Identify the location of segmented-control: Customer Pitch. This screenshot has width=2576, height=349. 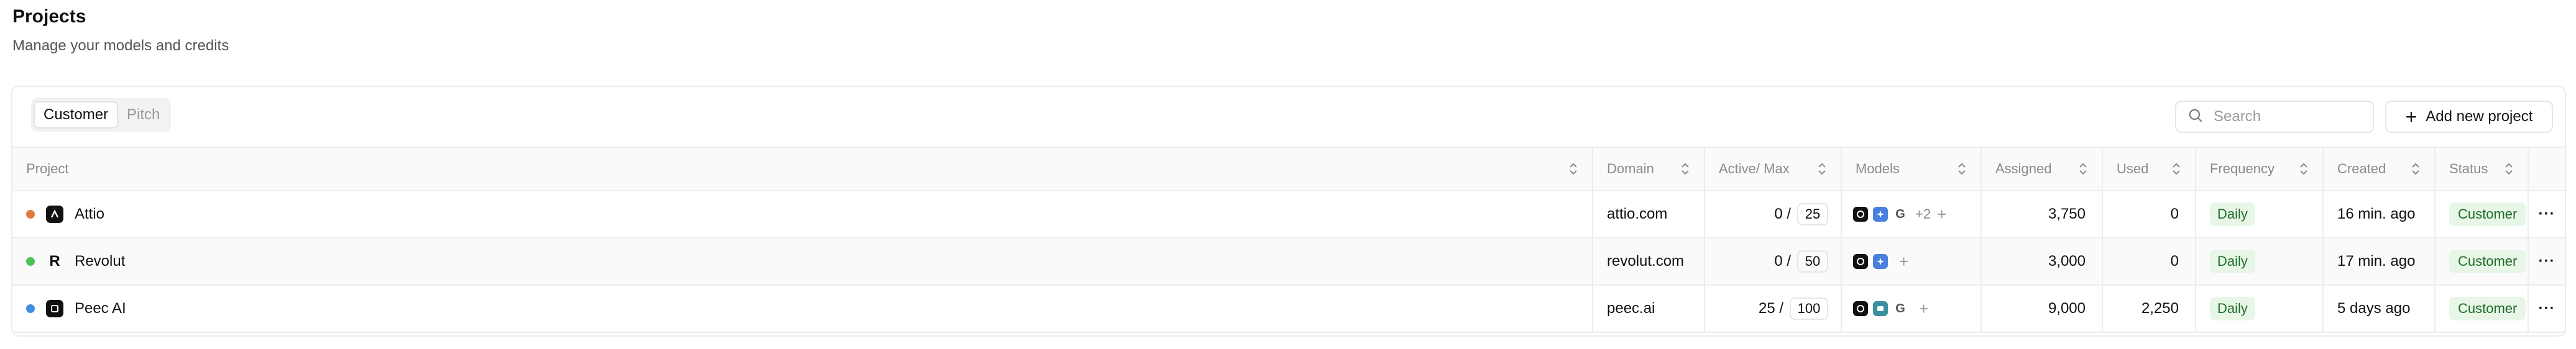
(101, 115).